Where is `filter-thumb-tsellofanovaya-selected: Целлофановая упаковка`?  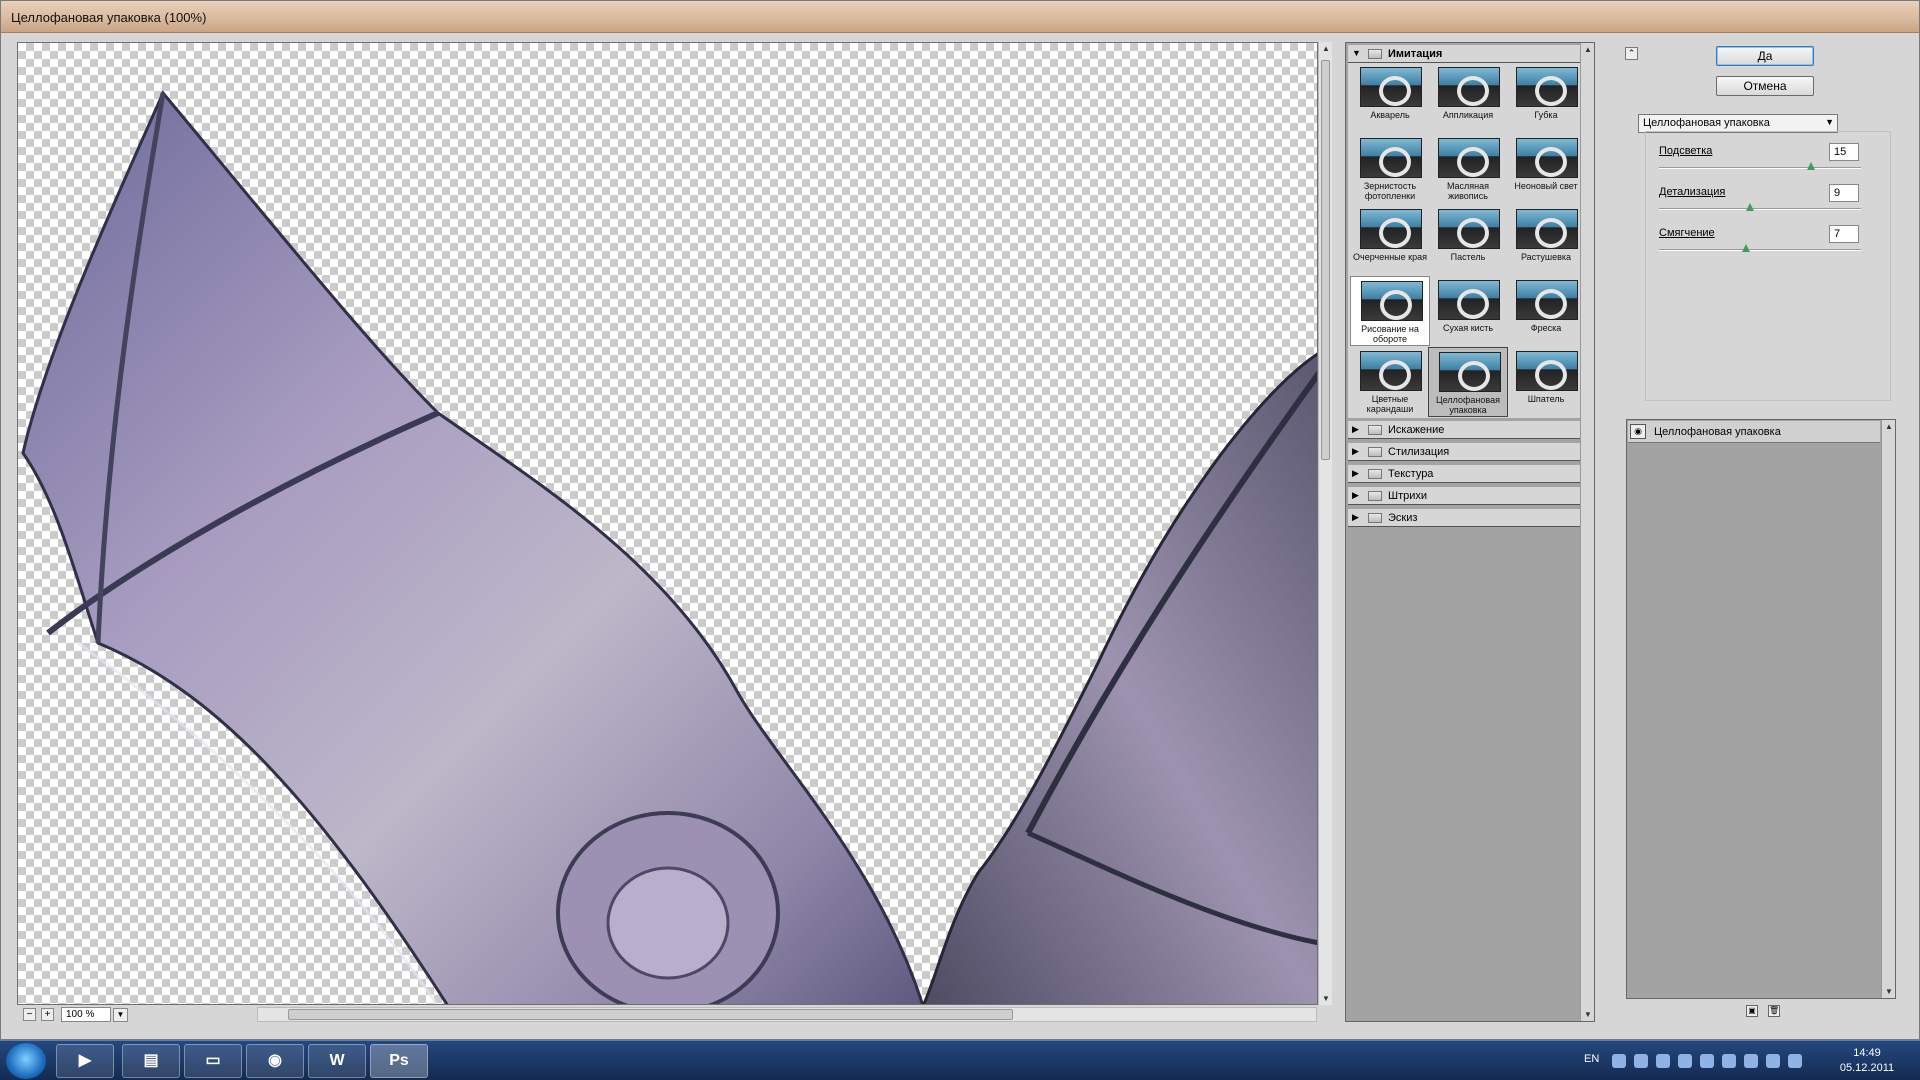
filter-thumb-tsellofanovaya-selected: Целлофановая упаковка is located at coordinates (1468, 382).